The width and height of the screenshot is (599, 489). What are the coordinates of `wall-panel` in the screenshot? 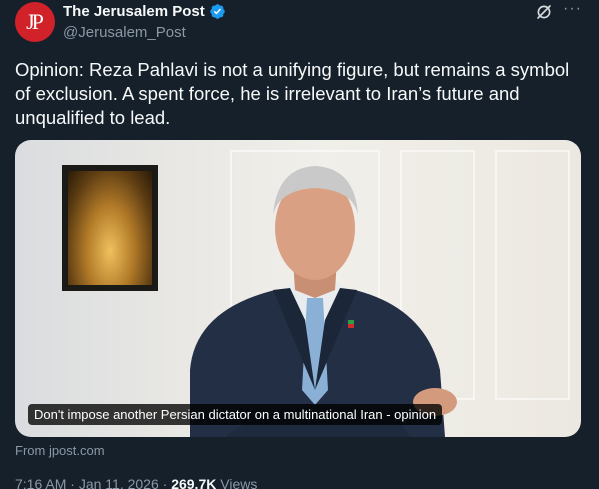 It's located at (532, 275).